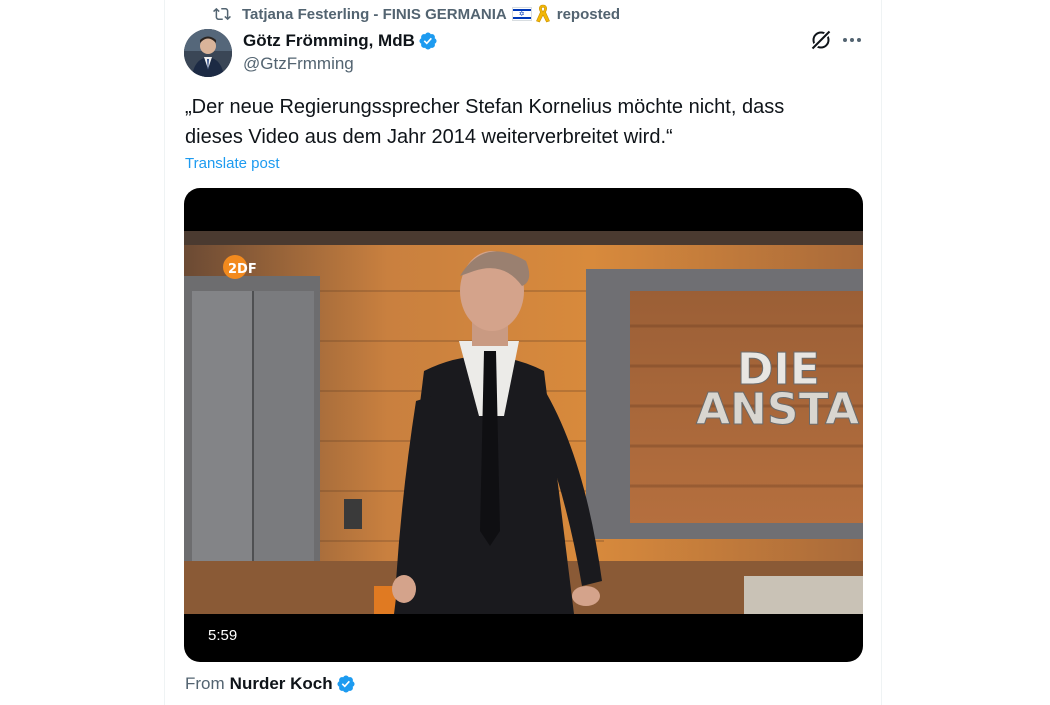  Describe the element at coordinates (298, 64) in the screenshot. I see `author-handle: @GtzFrmming` at that location.